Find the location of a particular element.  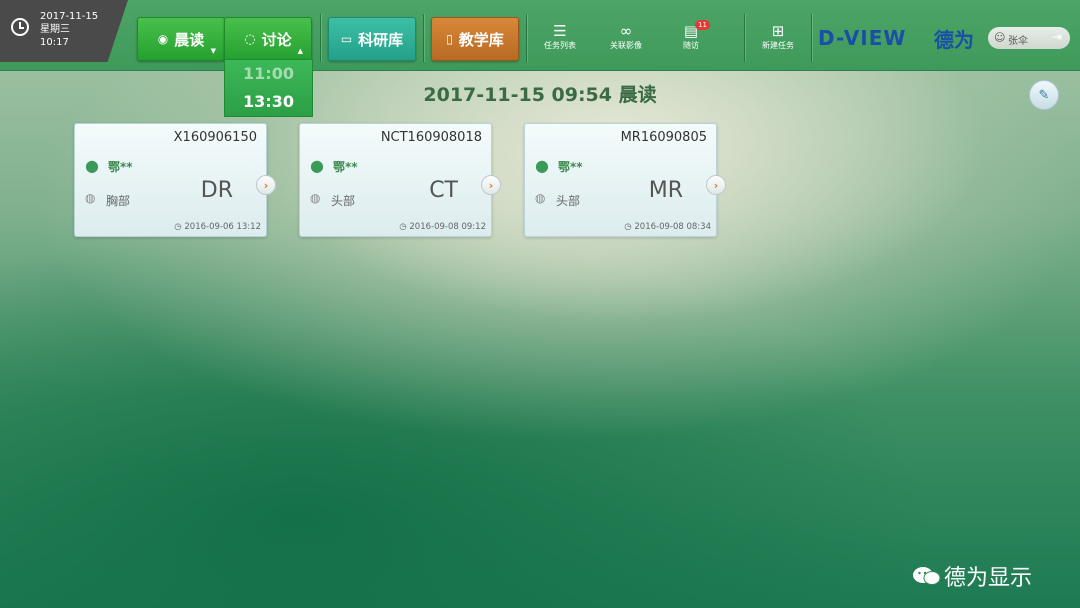

followup-badge: 11 is located at coordinates (702, 25).